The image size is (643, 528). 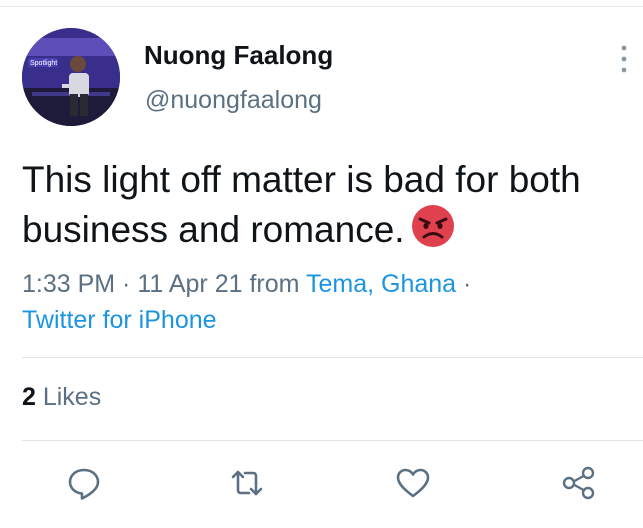 What do you see at coordinates (189, 284) in the screenshot?
I see `tweet-date: 11 Apr 21` at bounding box center [189, 284].